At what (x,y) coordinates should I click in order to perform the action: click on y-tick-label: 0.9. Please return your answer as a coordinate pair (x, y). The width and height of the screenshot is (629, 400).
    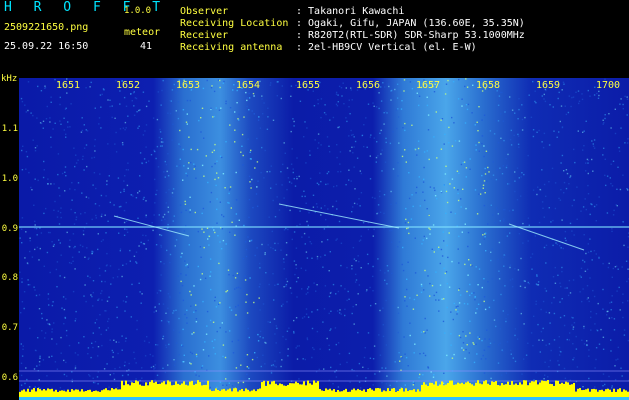
    Looking at the image, I should click on (9, 229).